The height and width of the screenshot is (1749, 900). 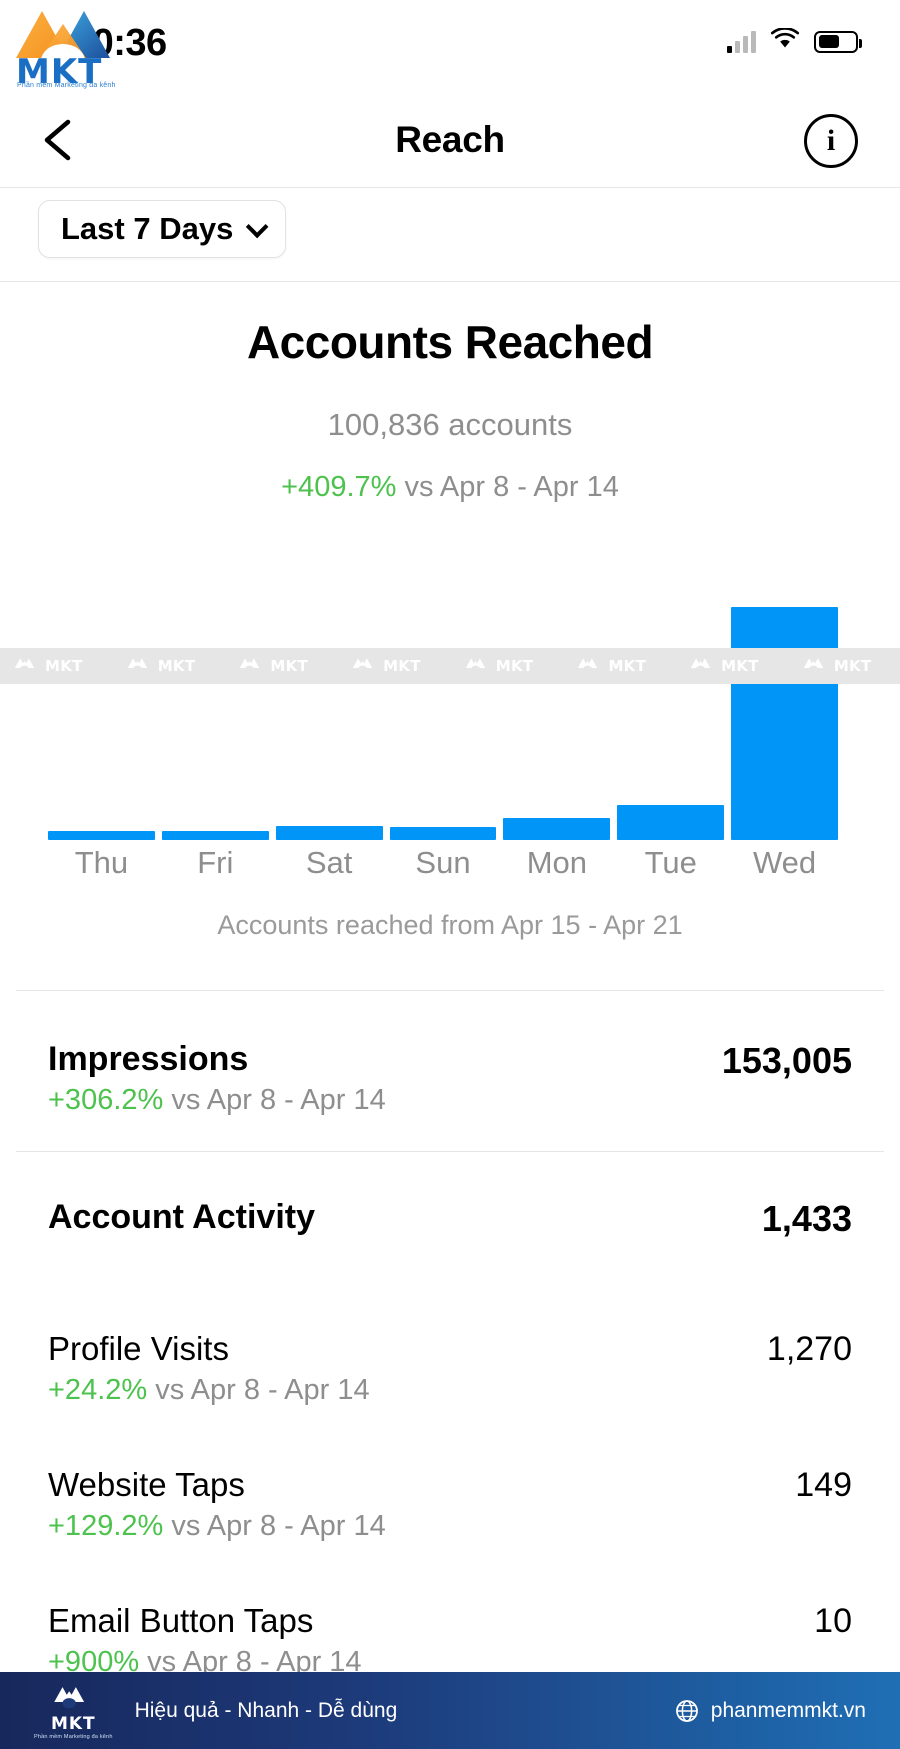 I want to click on metric-value: 1,270, so click(x=809, y=1349).